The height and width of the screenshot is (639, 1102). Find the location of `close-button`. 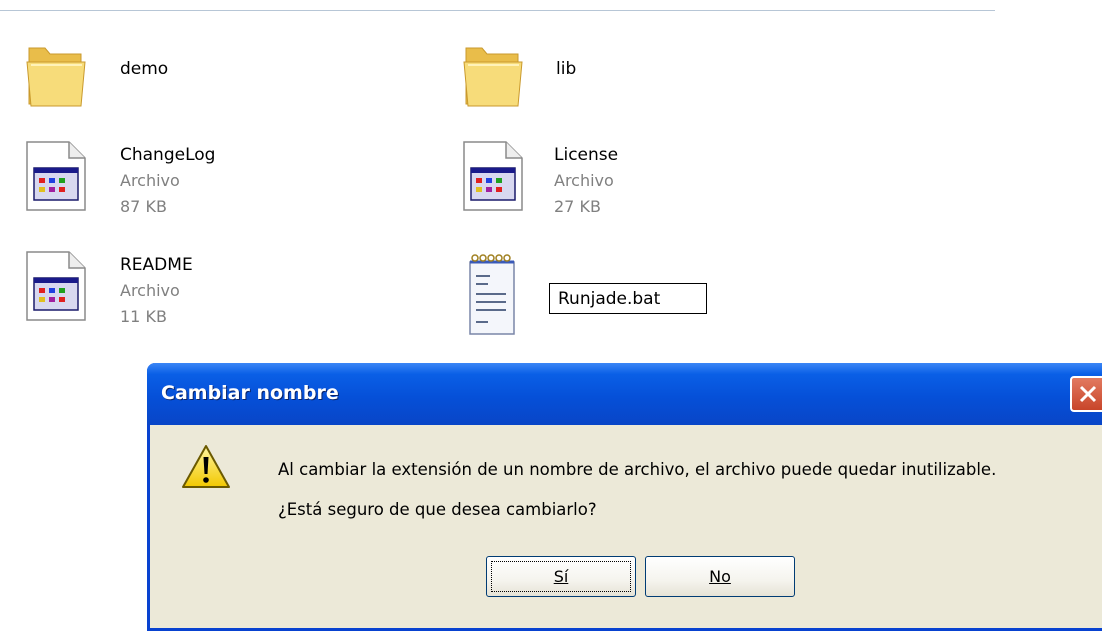

close-button is located at coordinates (1086, 394).